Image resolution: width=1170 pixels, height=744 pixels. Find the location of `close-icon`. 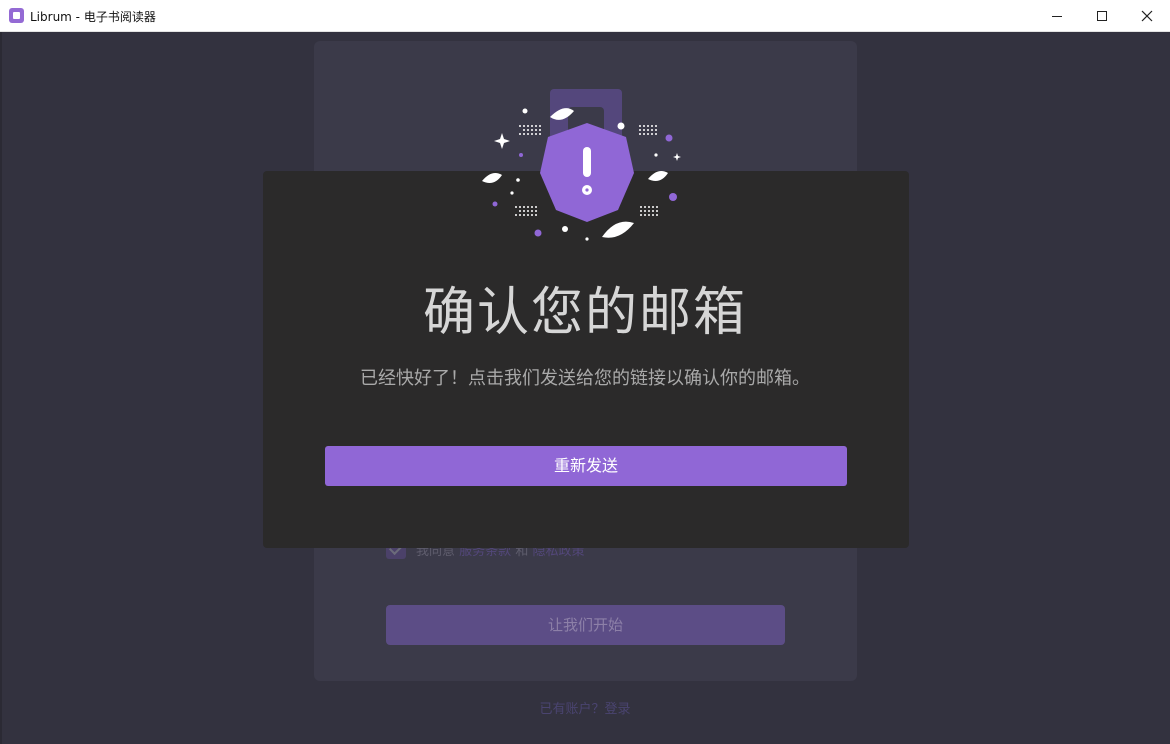

close-icon is located at coordinates (1147, 16).